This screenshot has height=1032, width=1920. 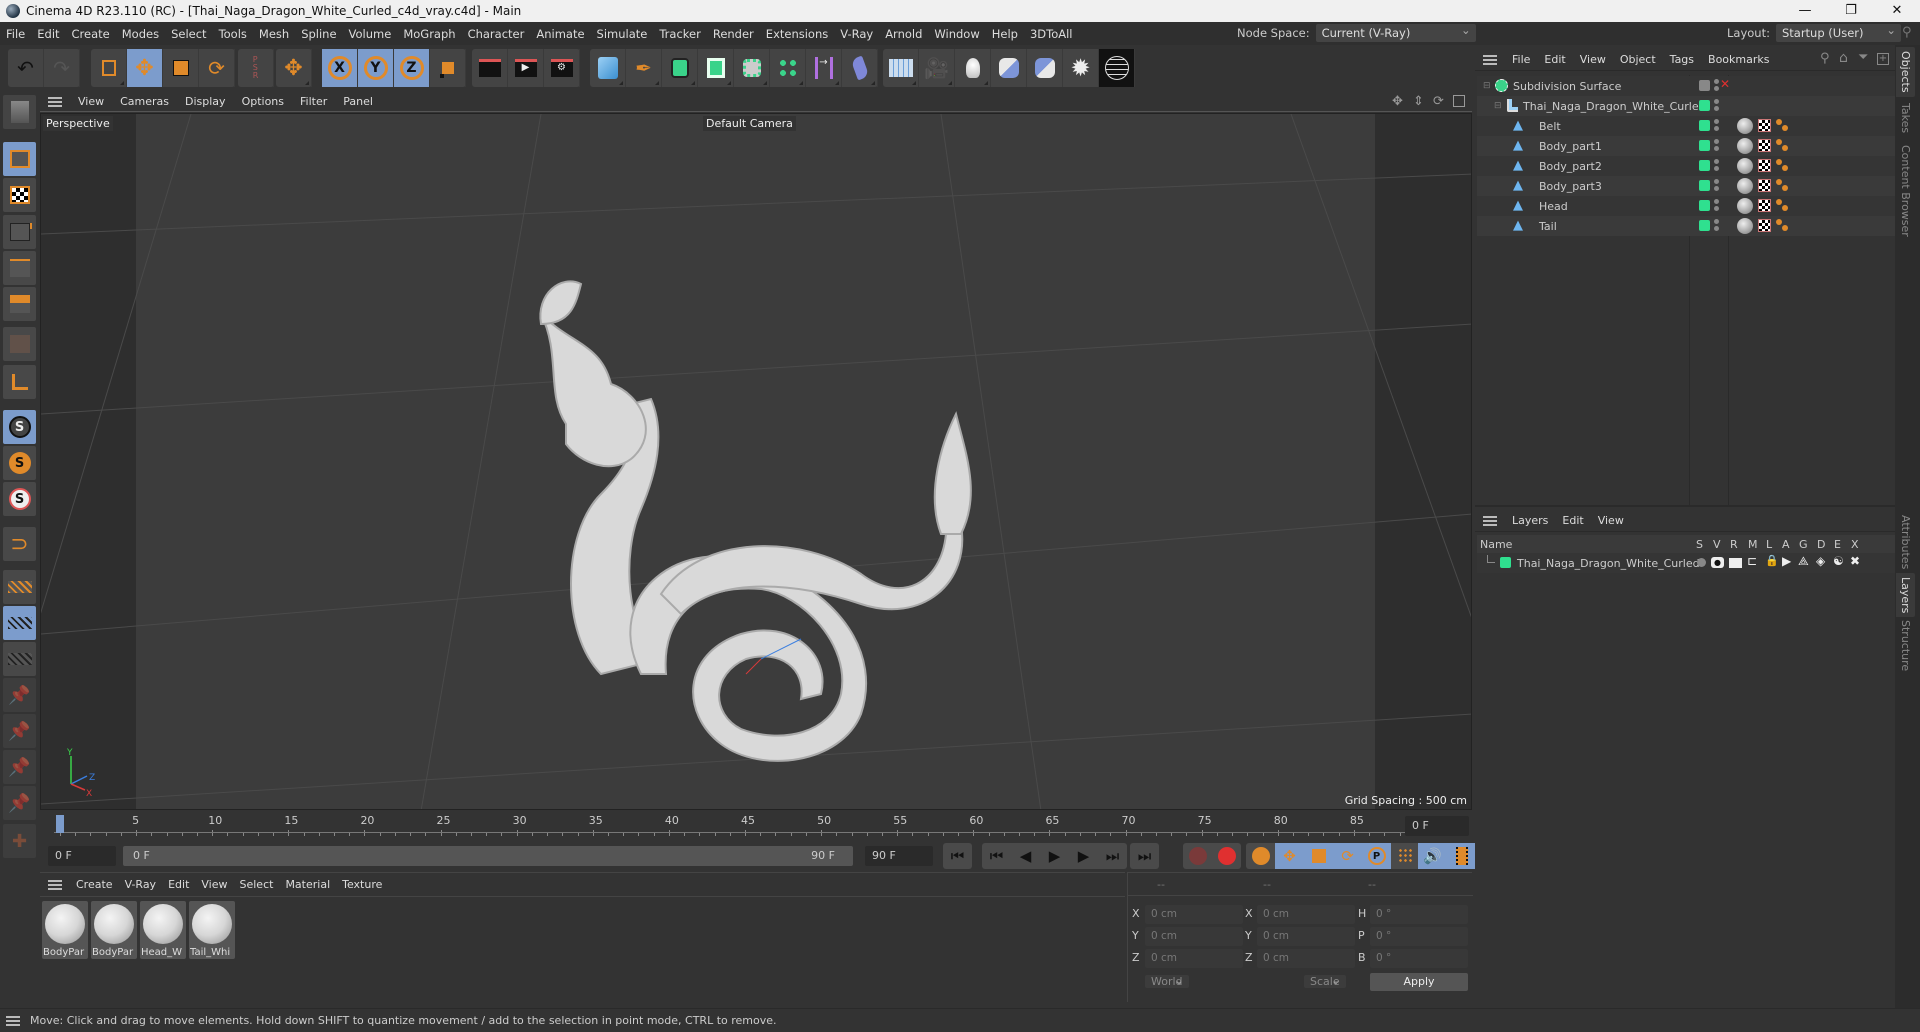 I want to click on objects-hamburger-icon, so click(x=1490, y=59).